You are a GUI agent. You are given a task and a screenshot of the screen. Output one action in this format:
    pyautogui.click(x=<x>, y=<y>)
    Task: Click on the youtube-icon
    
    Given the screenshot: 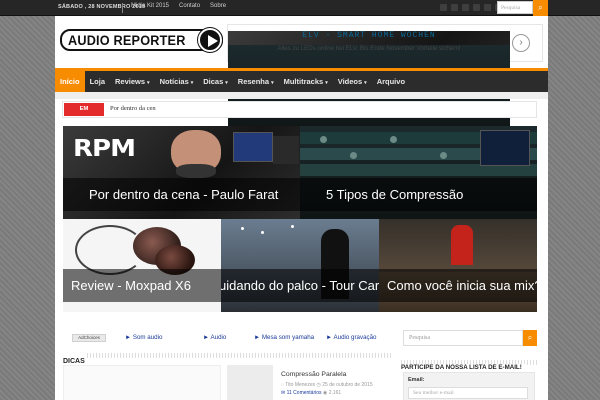 What is the action you would take?
    pyautogui.click(x=487, y=7)
    